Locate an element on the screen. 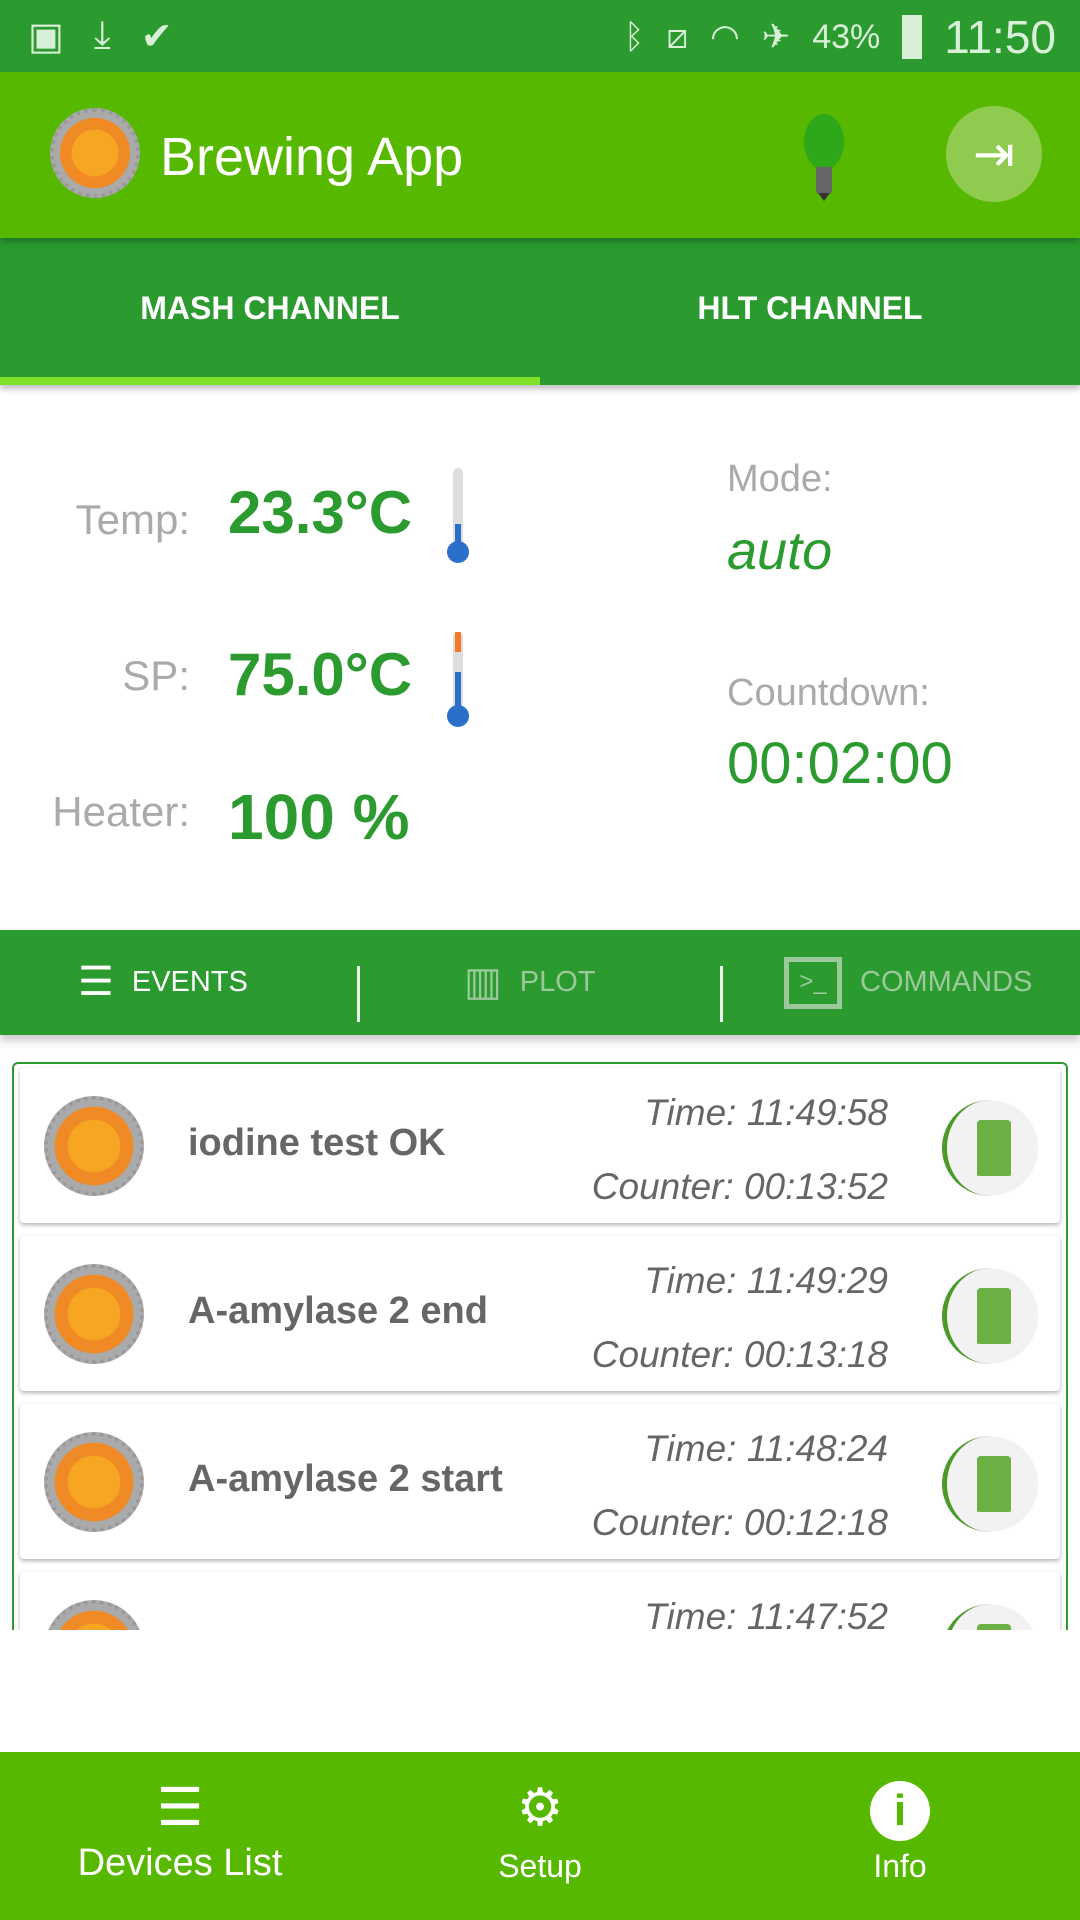 The image size is (1080, 1920). tab-commands-label: COMMANDS is located at coordinates (946, 982).